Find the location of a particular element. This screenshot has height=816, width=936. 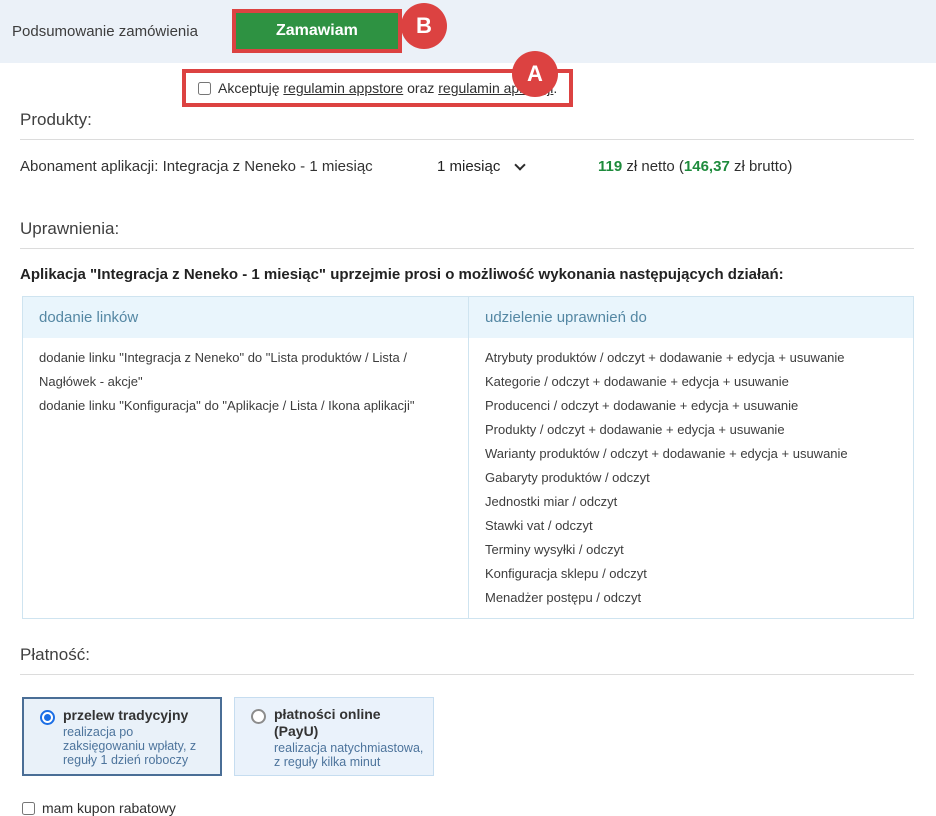

payment-option-title: przelew tradycyjny is located at coordinates (126, 715).